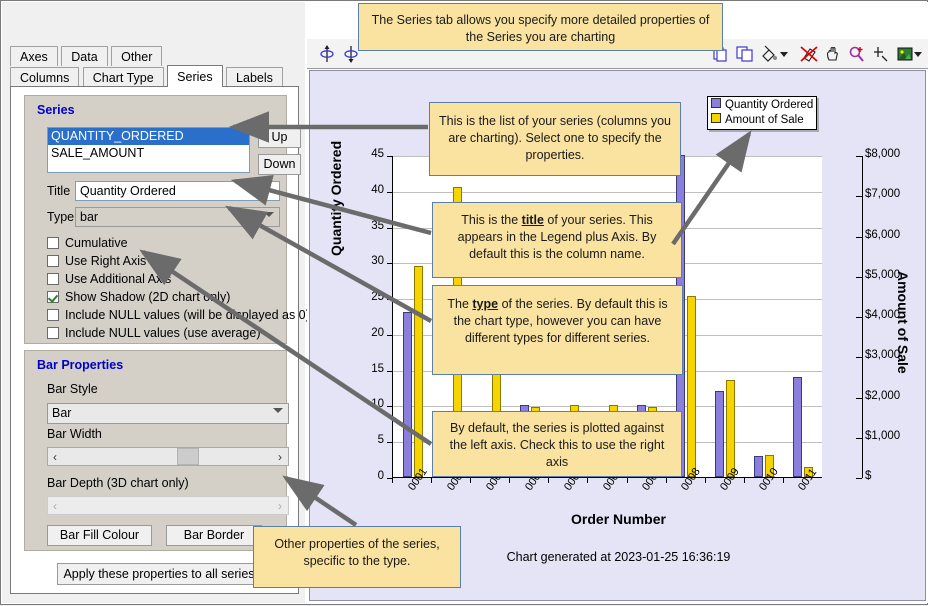 Image resolution: width=928 pixels, height=606 pixels. I want to click on fill-dropdown-icon, so click(784, 54).